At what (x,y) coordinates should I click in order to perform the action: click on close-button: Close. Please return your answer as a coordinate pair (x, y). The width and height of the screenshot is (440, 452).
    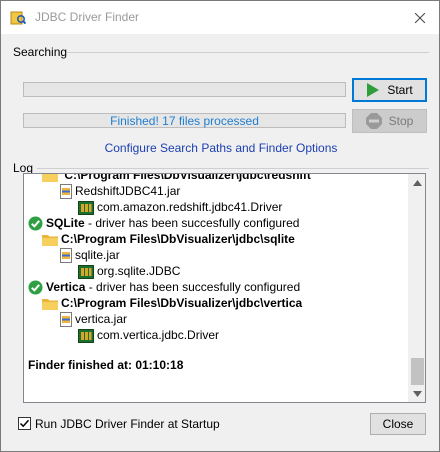
    Looking at the image, I should click on (398, 424).